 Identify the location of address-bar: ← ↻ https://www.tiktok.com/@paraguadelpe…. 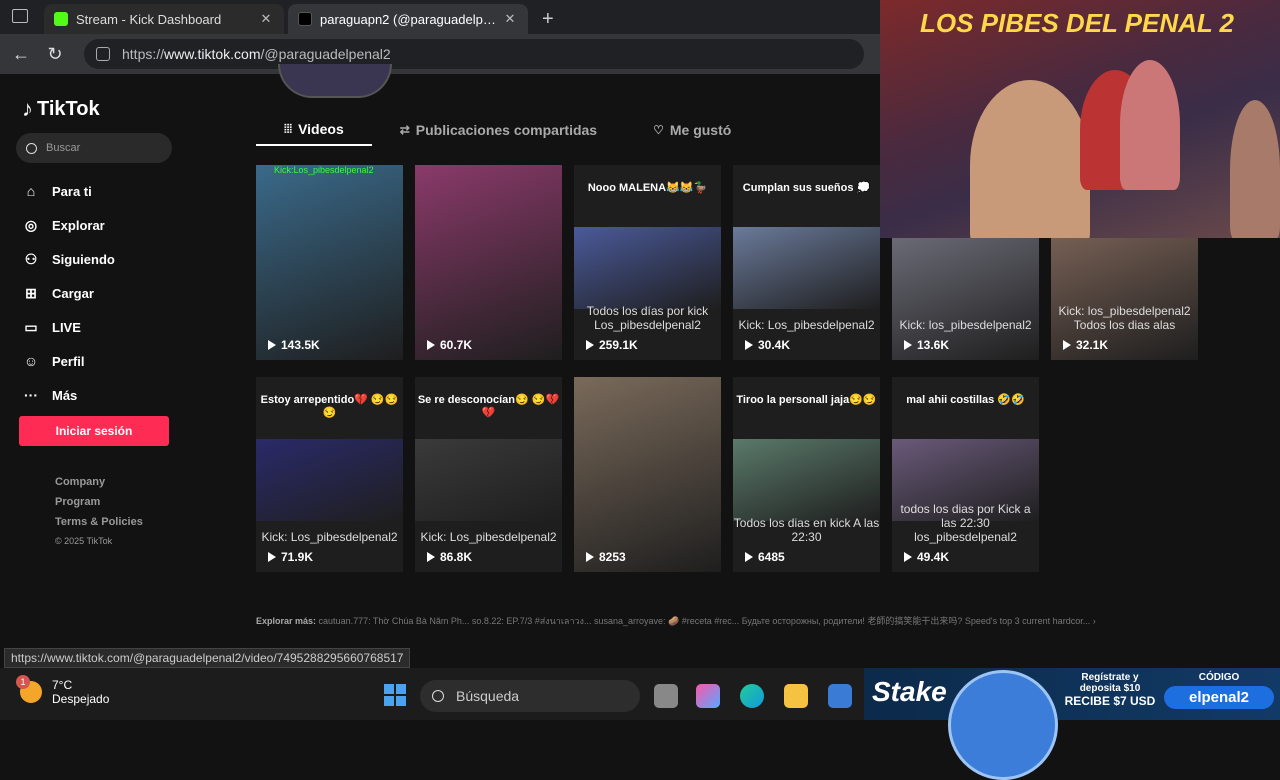
(440, 54).